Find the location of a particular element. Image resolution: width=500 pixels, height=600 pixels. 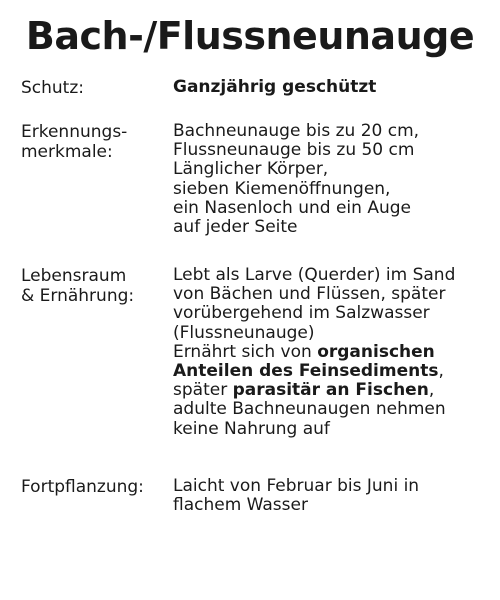

text-line: Flussneunauge bis zu 50 cm is located at coordinates (294, 150).